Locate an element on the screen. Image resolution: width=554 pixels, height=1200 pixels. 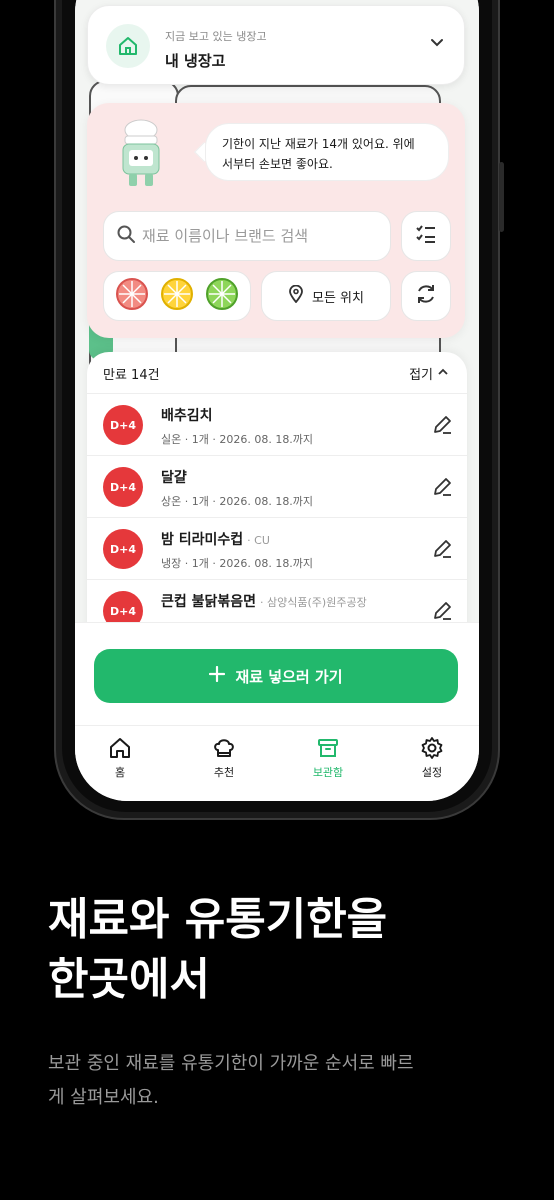
tab-storage: 보관함 is located at coordinates (328, 758).